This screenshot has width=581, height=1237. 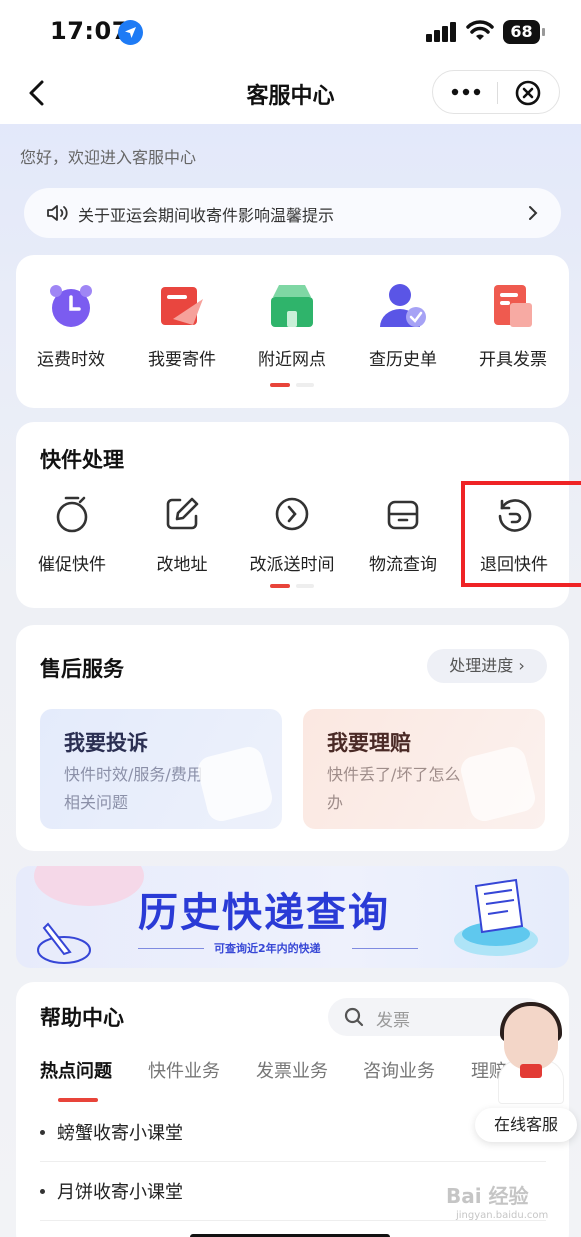 What do you see at coordinates (206, 215) in the screenshot?
I see `notice-text: 关于亚运会期间收寄件影响温馨提示` at bounding box center [206, 215].